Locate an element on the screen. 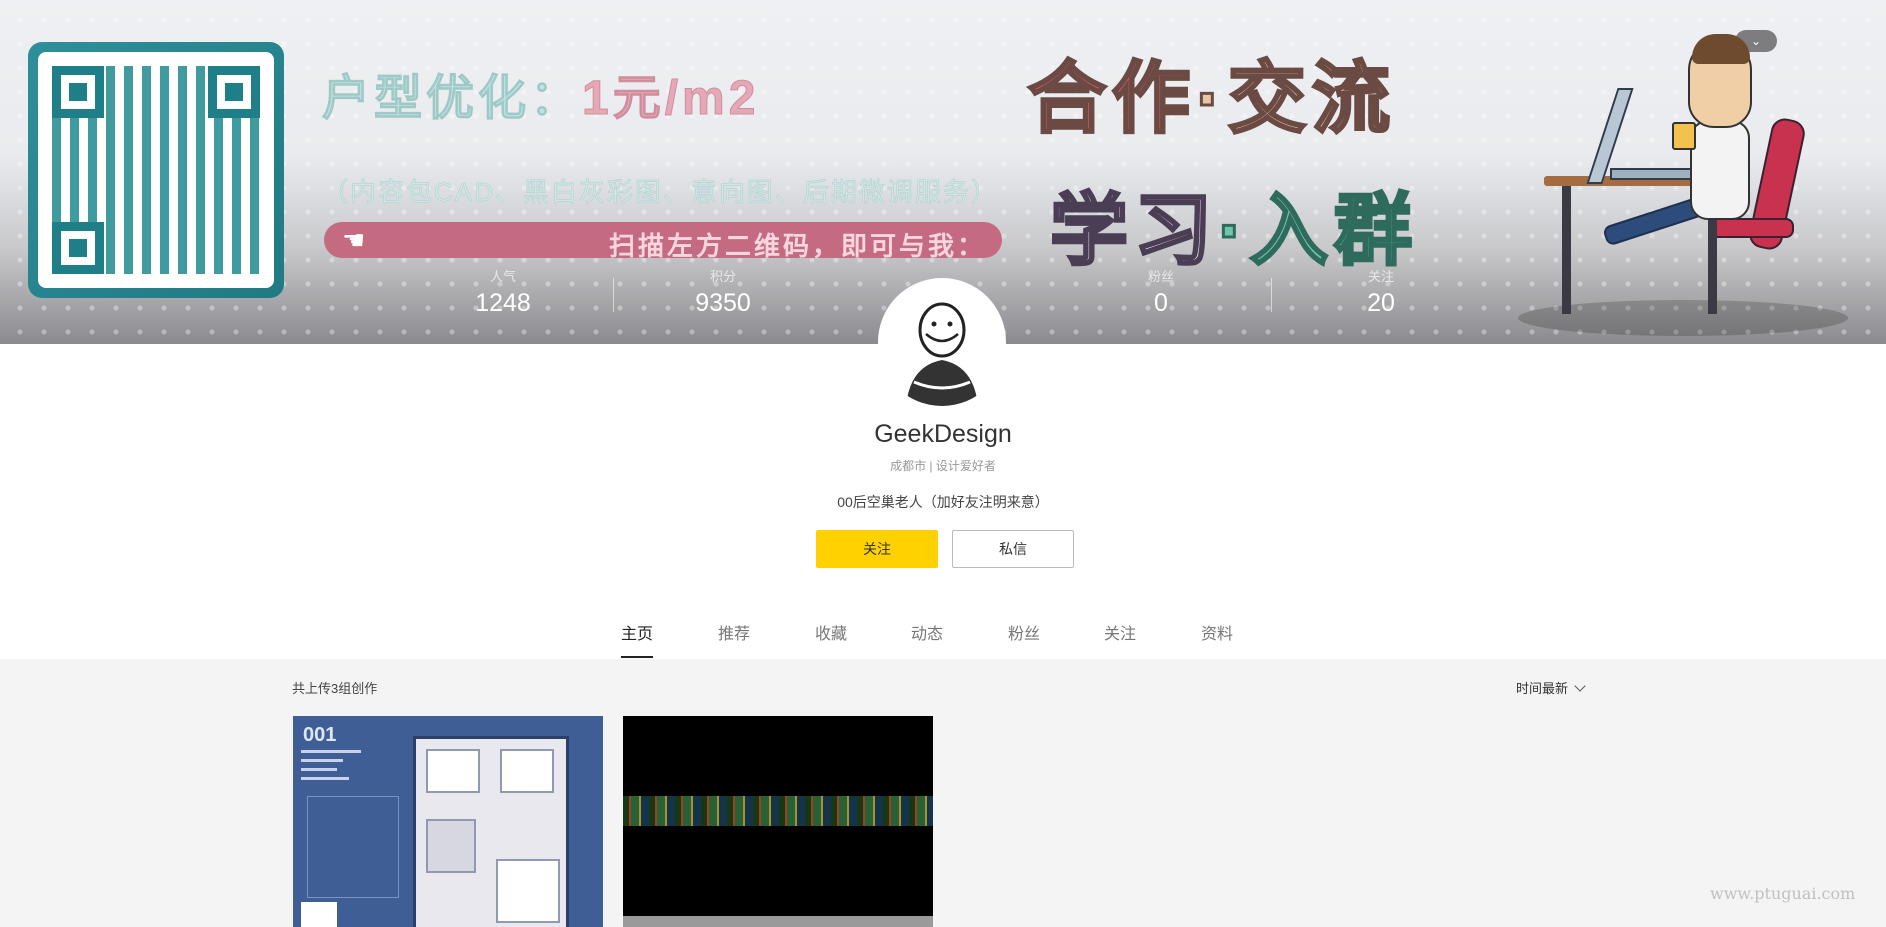 The height and width of the screenshot is (927, 1886). tab-home: 主页 is located at coordinates (637, 639).